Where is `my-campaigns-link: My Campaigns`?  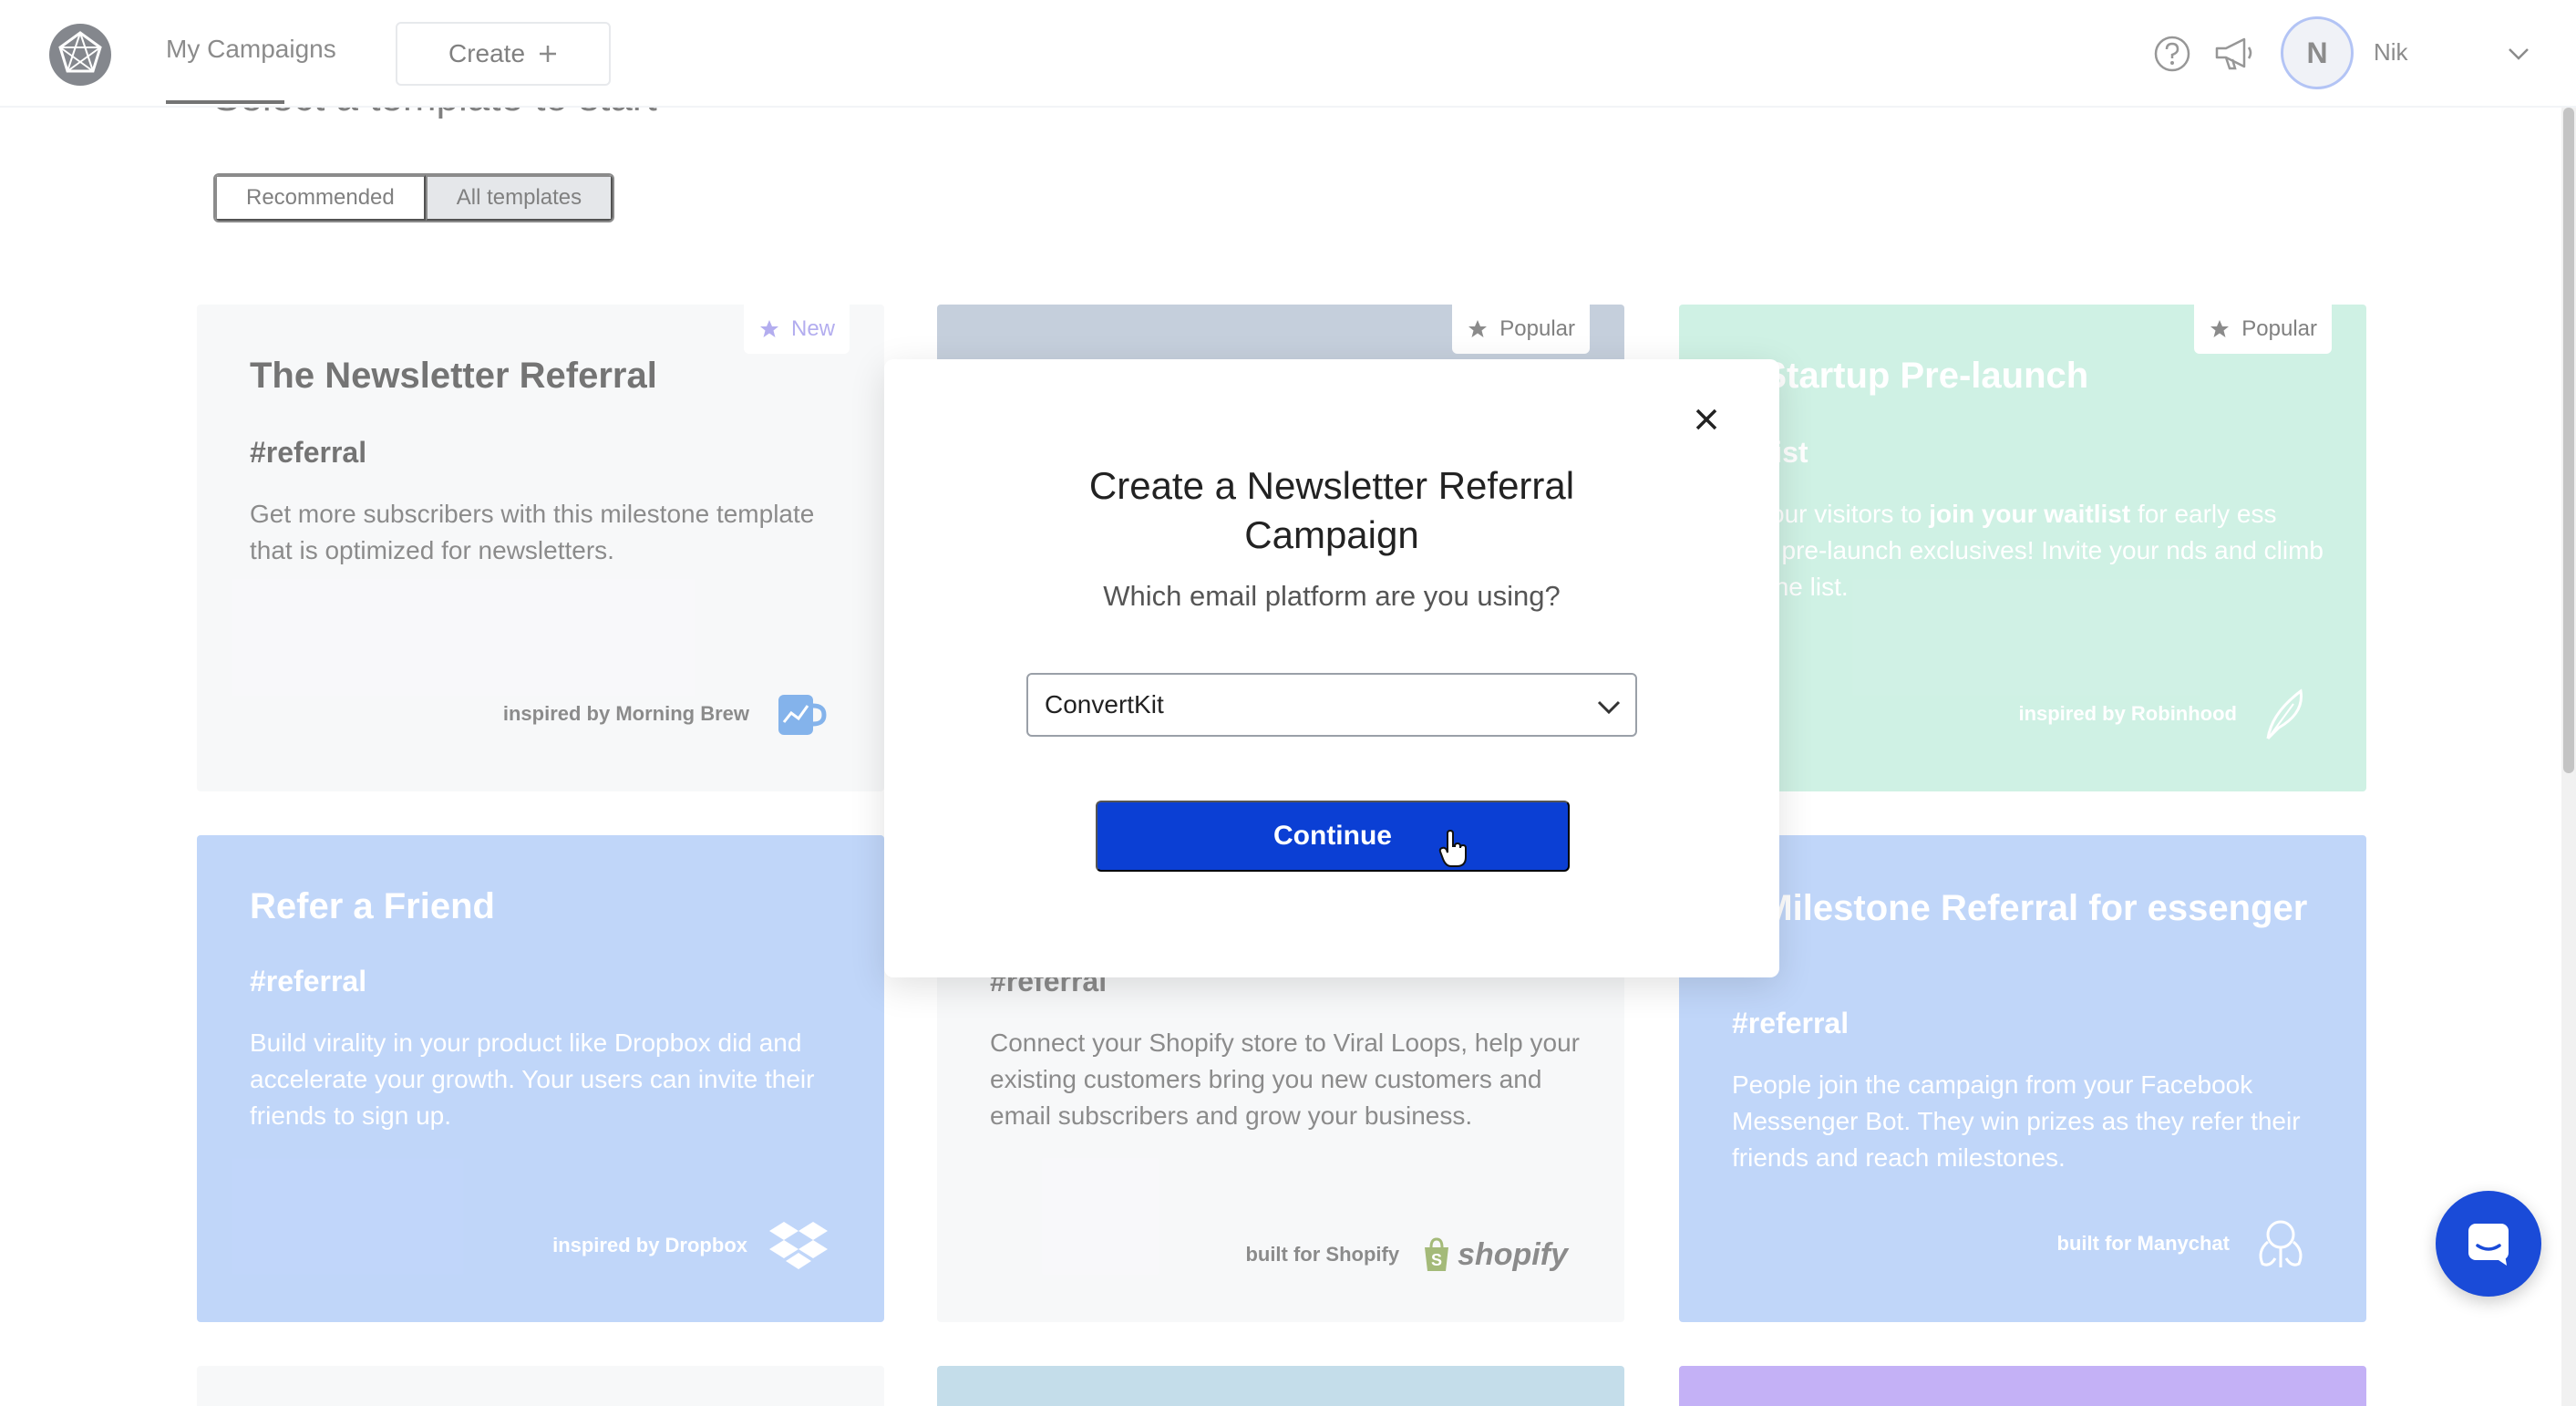
my-campaigns-link: My Campaigns is located at coordinates (251, 49).